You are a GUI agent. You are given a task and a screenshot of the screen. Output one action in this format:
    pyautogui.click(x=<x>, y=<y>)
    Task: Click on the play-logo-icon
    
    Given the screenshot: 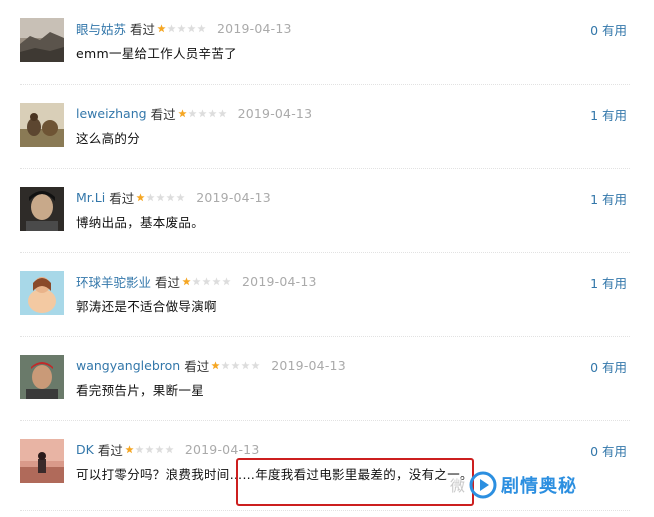 What is the action you would take?
    pyautogui.click(x=483, y=485)
    